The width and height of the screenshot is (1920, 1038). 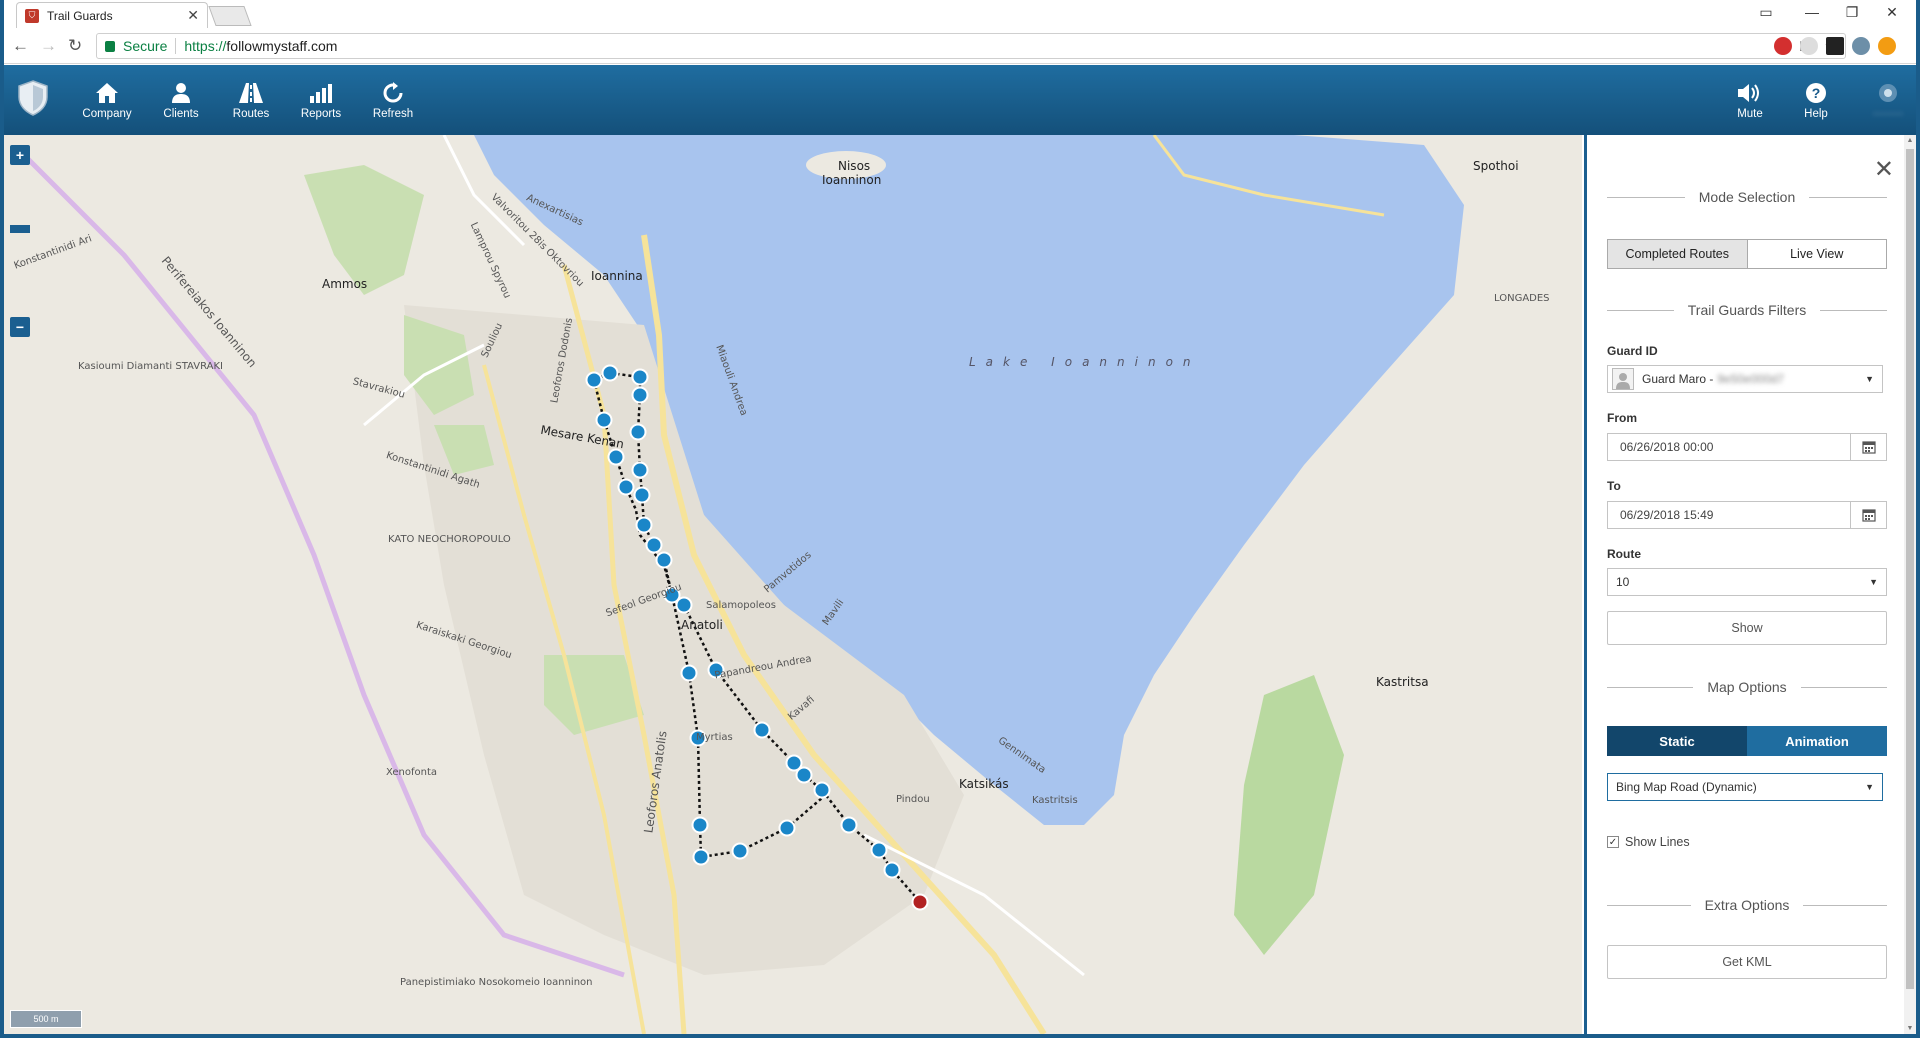 What do you see at coordinates (1677, 741) in the screenshot?
I see `static-button: Static` at bounding box center [1677, 741].